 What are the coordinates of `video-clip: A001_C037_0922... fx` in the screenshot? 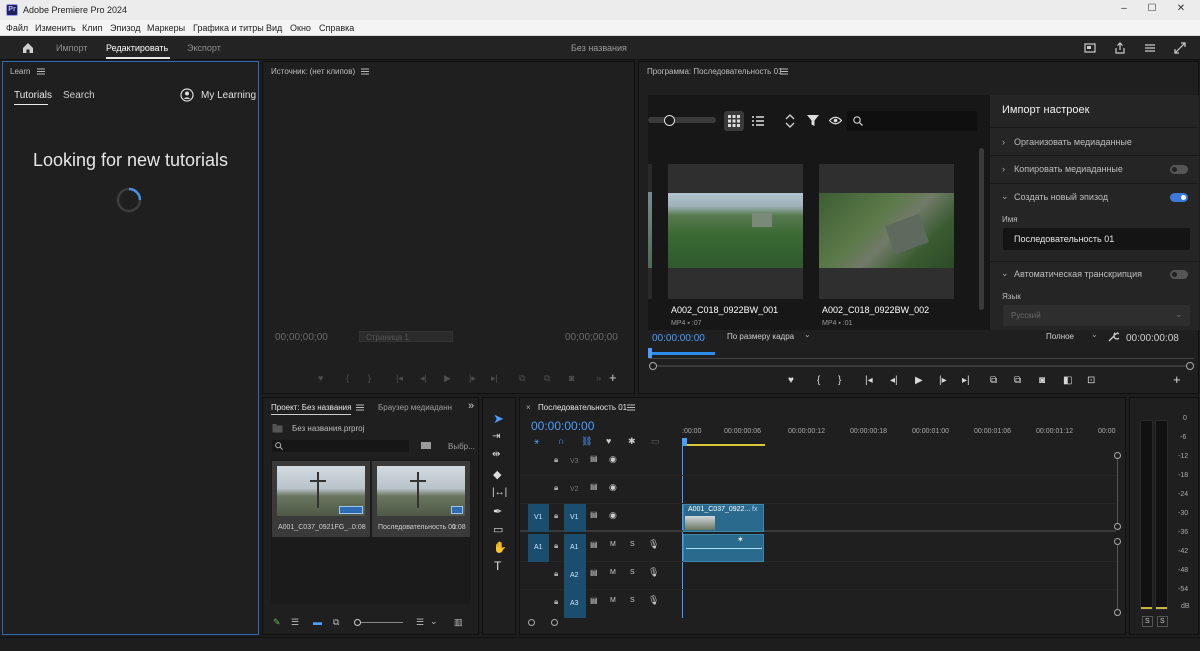 It's located at (723, 518).